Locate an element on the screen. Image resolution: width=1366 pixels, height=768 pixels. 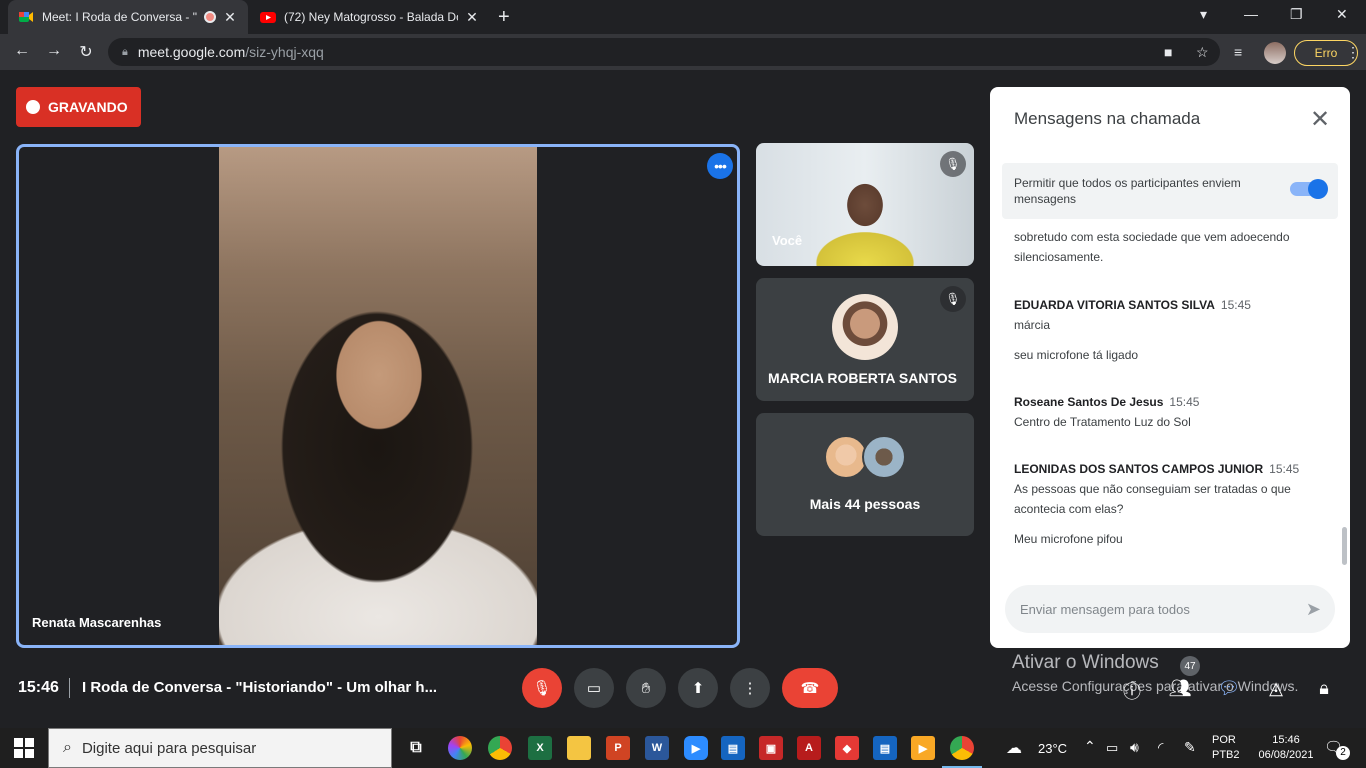
host-controls-icon: 🔒︎ is located at coordinates (1324, 688).